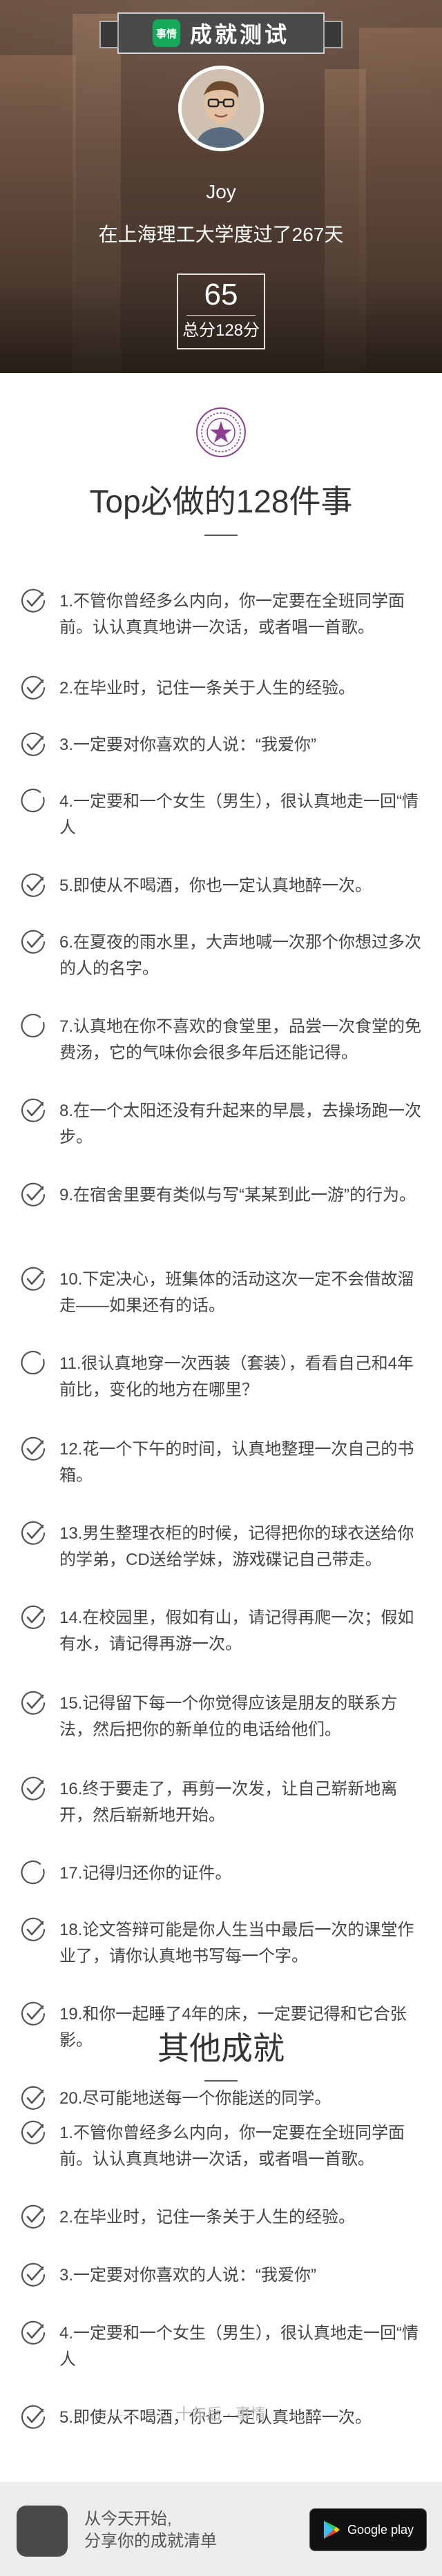  I want to click on title-banner: 事情 成就测试, so click(221, 33).